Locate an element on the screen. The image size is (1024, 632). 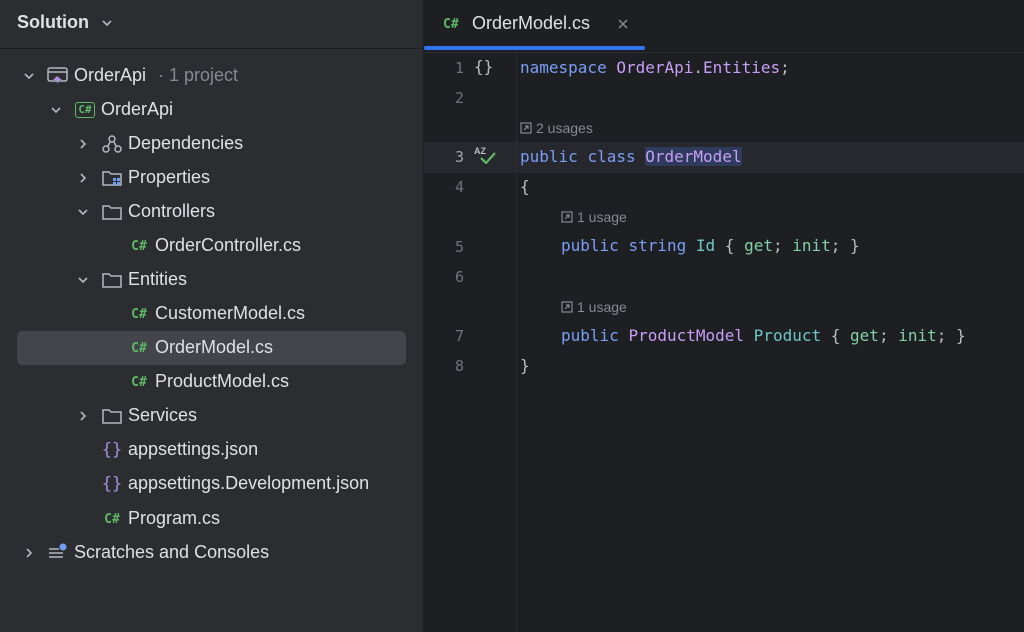
code-line-5: public string Id { get; init; } is located at coordinates (710, 245).